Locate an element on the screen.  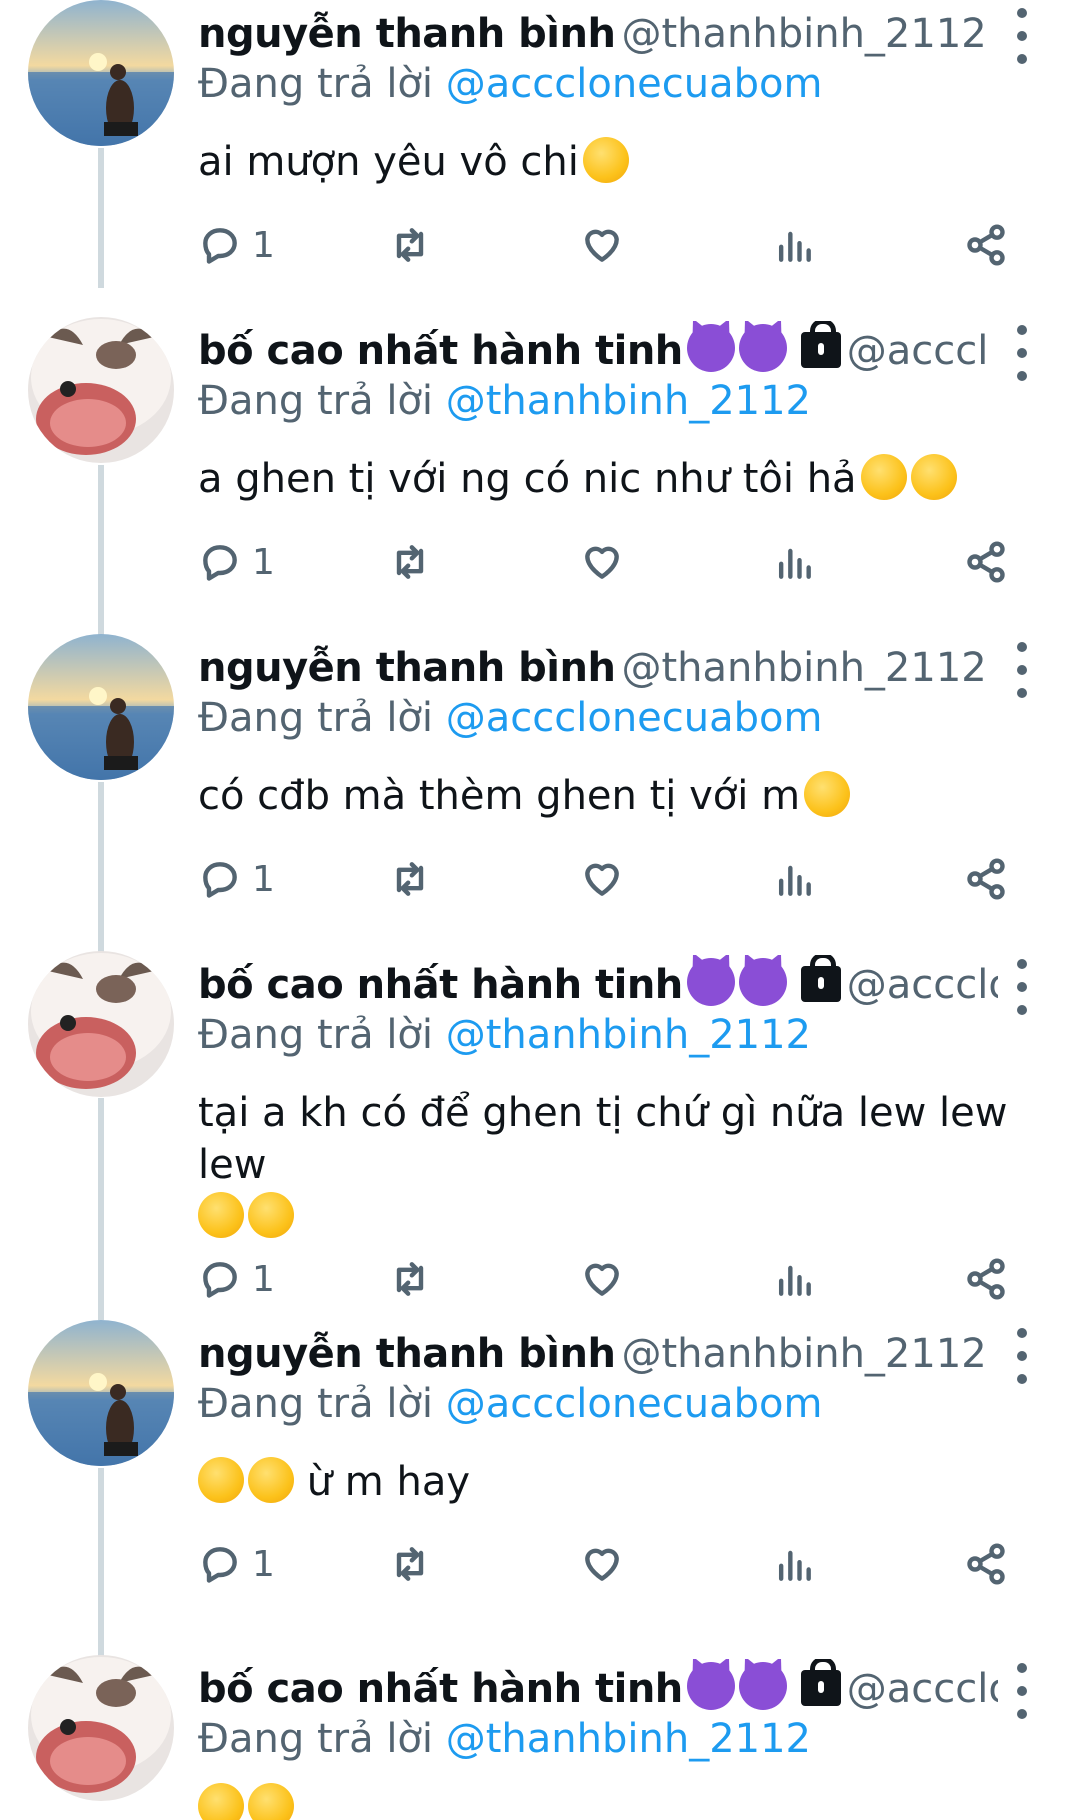
heart-icon is located at coordinates (602, 879).